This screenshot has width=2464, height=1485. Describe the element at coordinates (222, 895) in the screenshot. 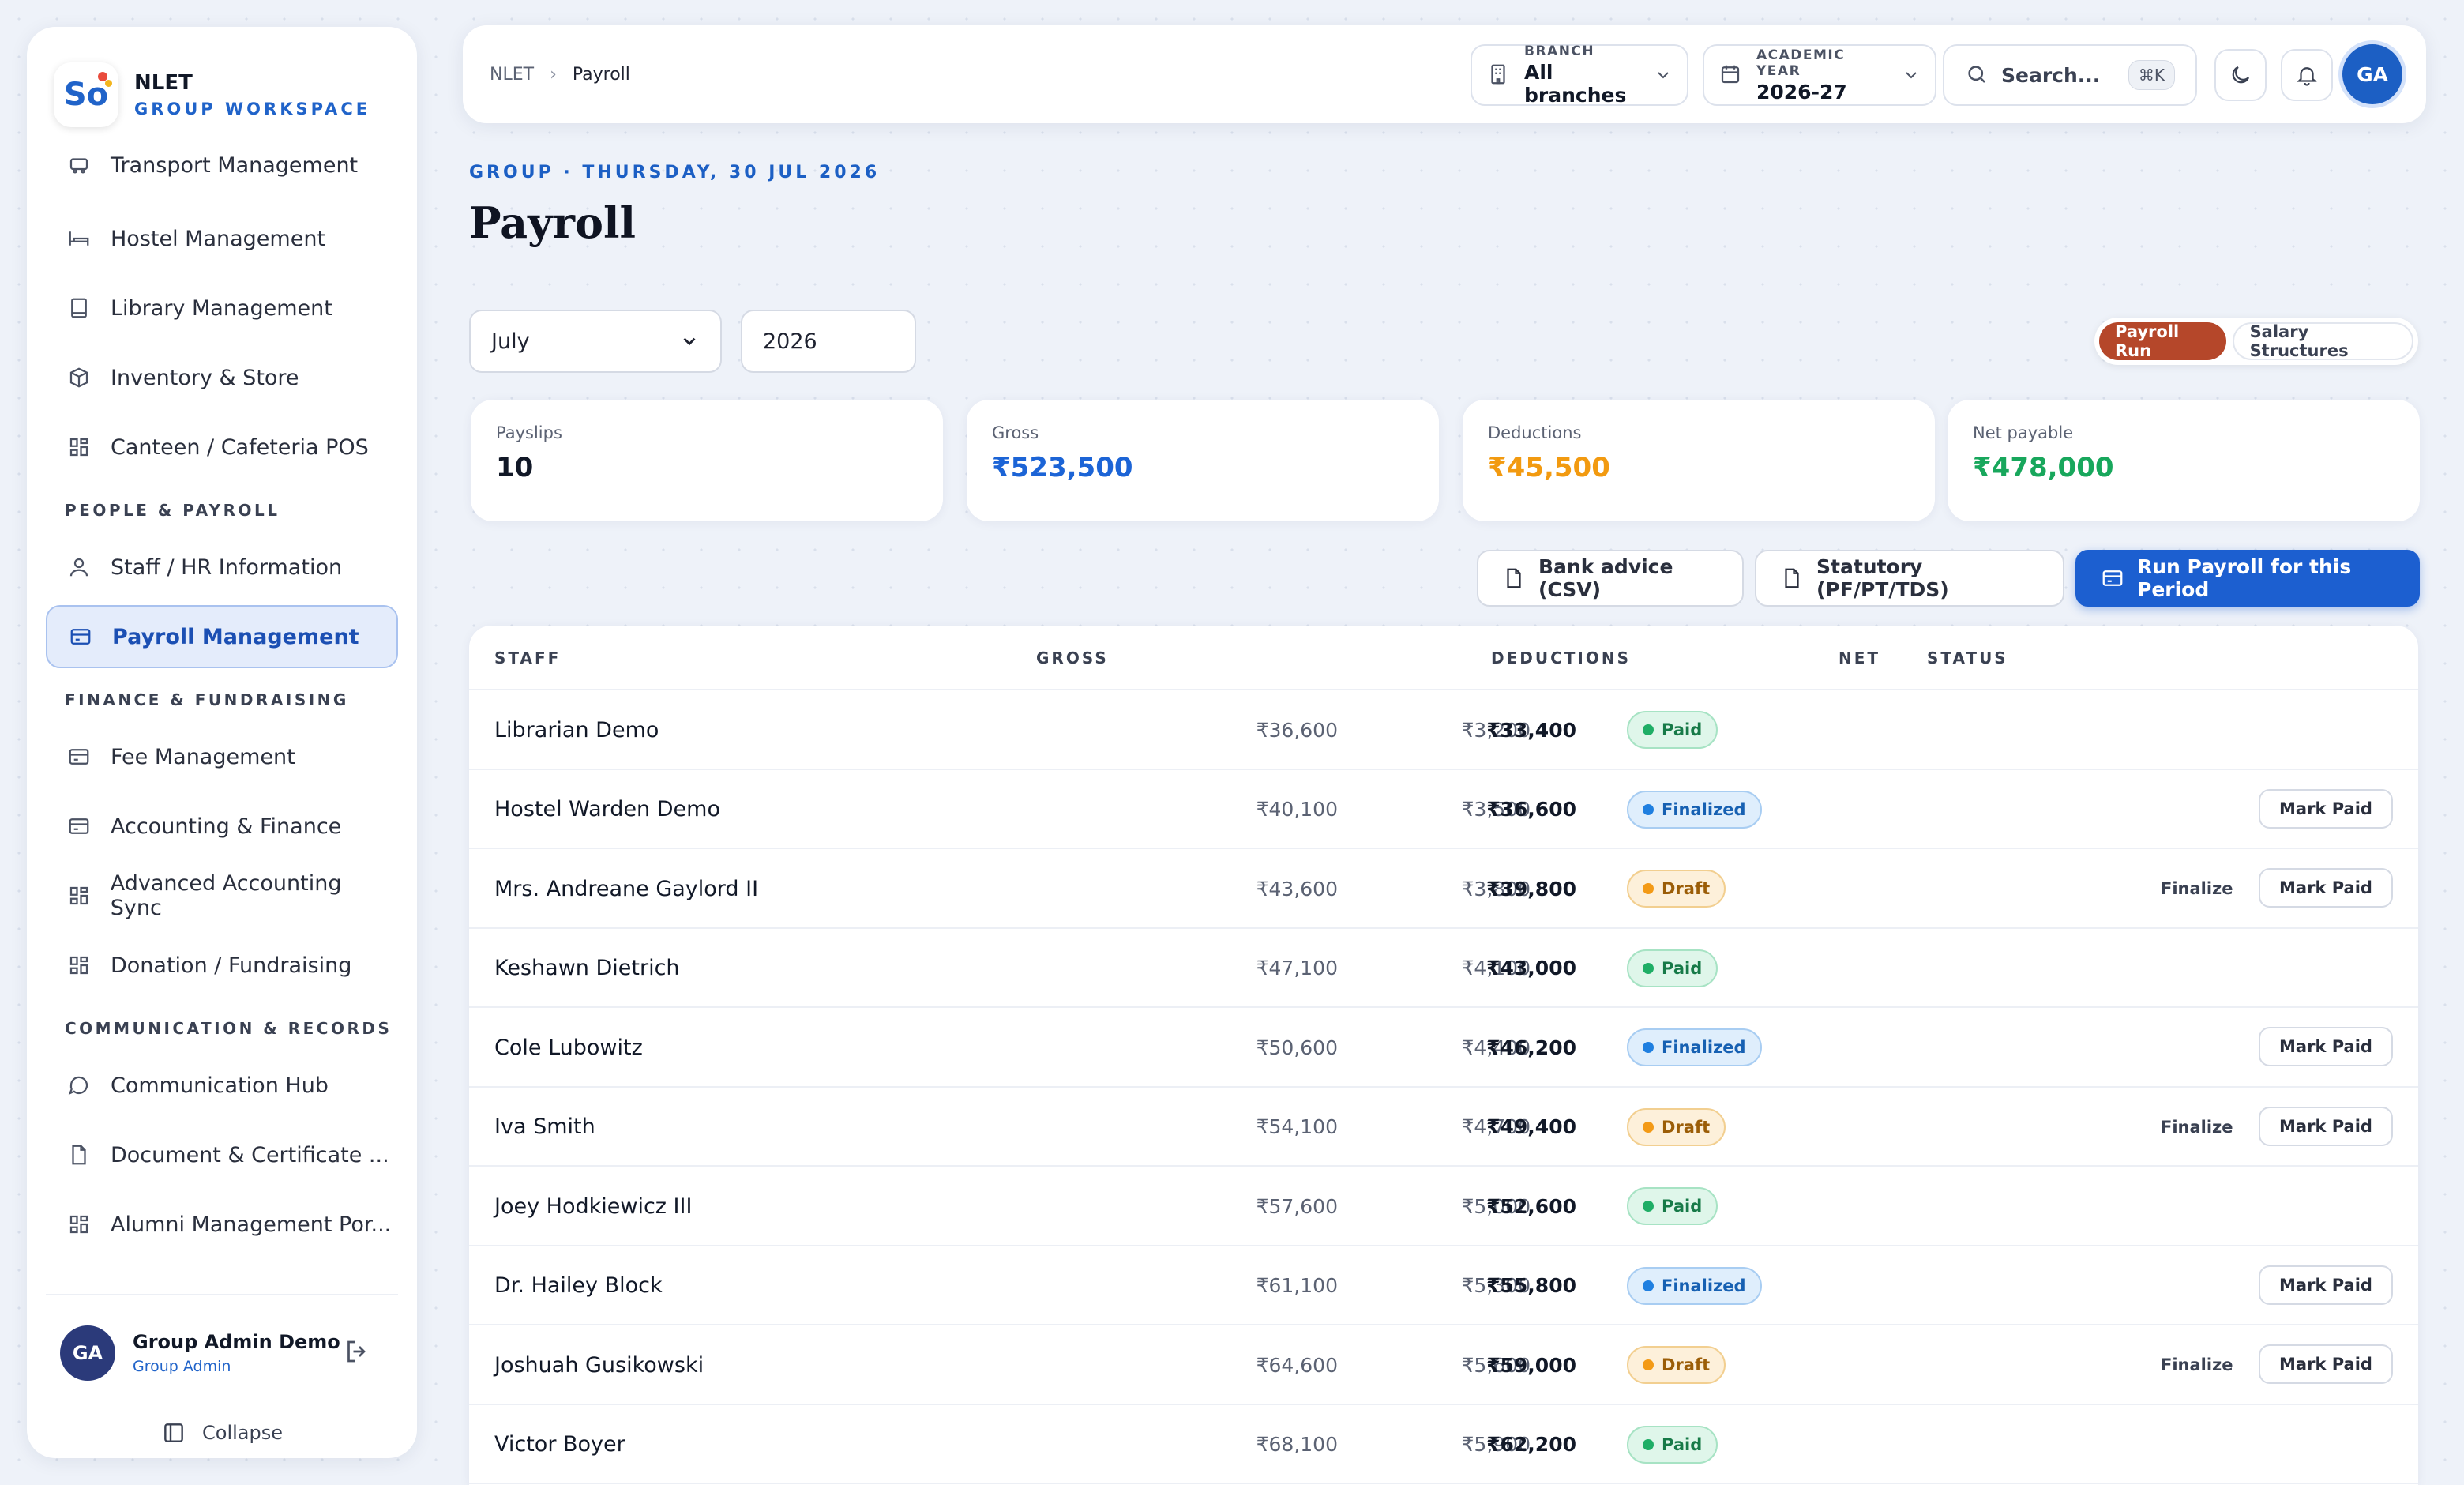

I see `sidebar-item-accounting-sync: Advanced Accounting Sync` at that location.